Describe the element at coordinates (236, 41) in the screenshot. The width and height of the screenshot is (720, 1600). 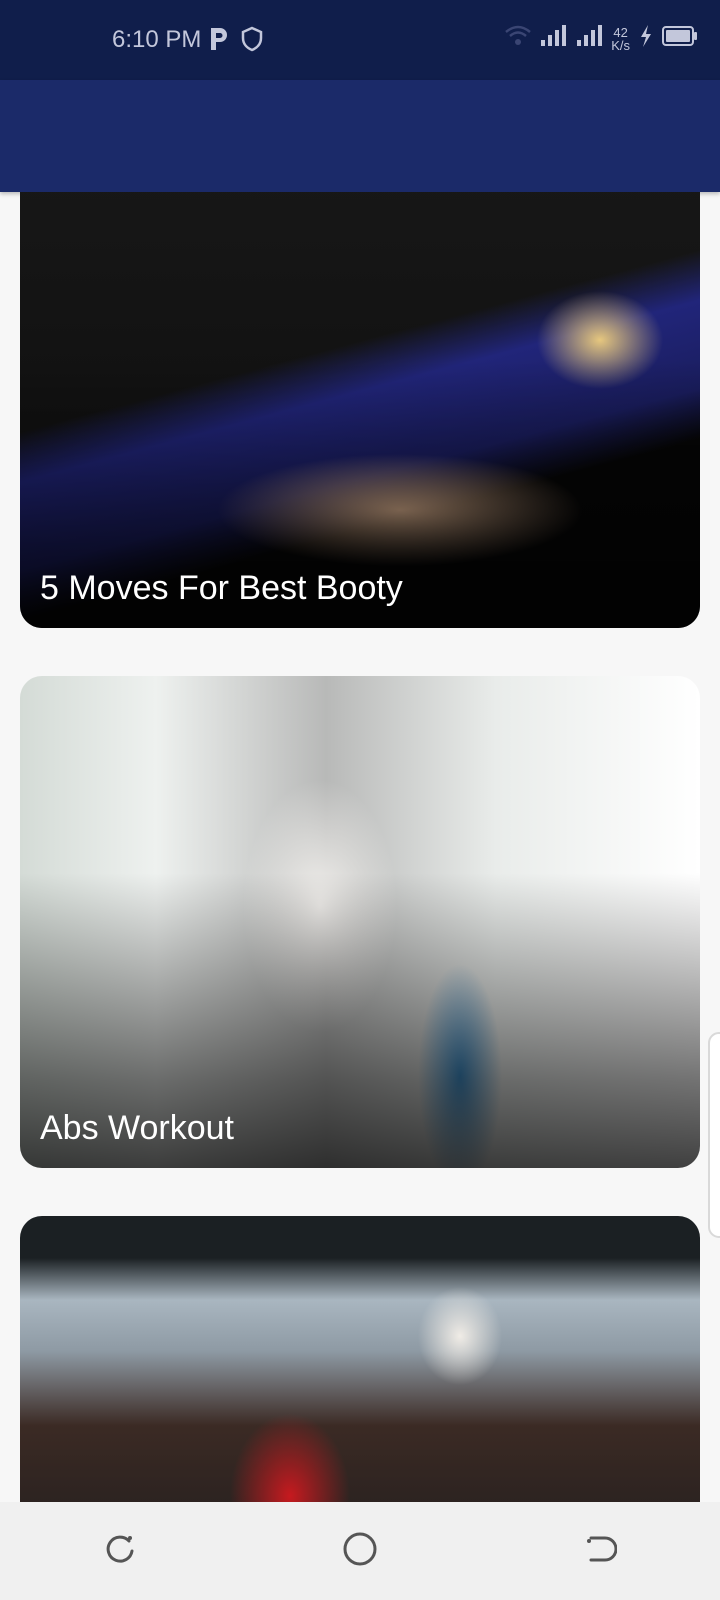
I see `status-notification-icons` at that location.